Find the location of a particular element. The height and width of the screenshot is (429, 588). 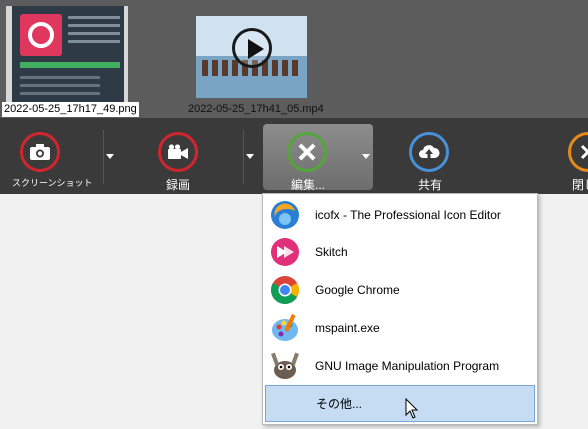

menu-item-label: GNU Image Manipulation Program is located at coordinates (407, 365).